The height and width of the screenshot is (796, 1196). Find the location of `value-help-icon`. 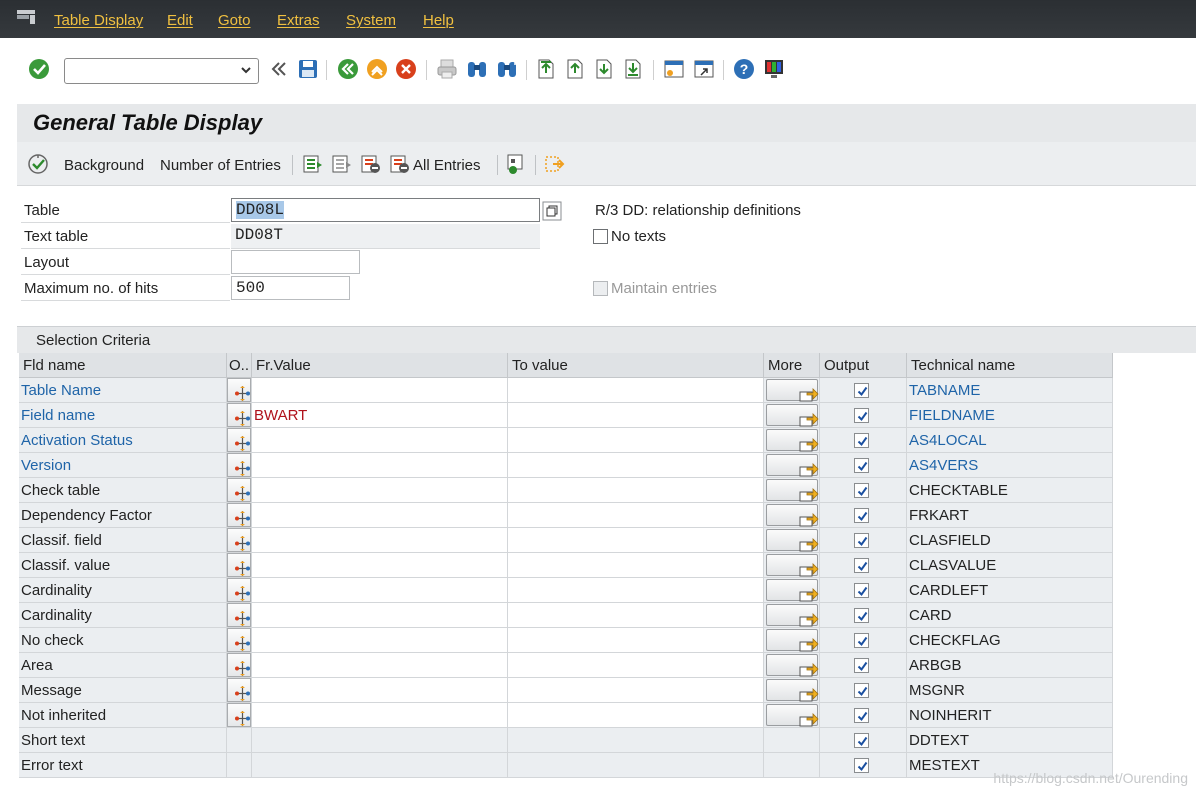

value-help-icon is located at coordinates (552, 211).